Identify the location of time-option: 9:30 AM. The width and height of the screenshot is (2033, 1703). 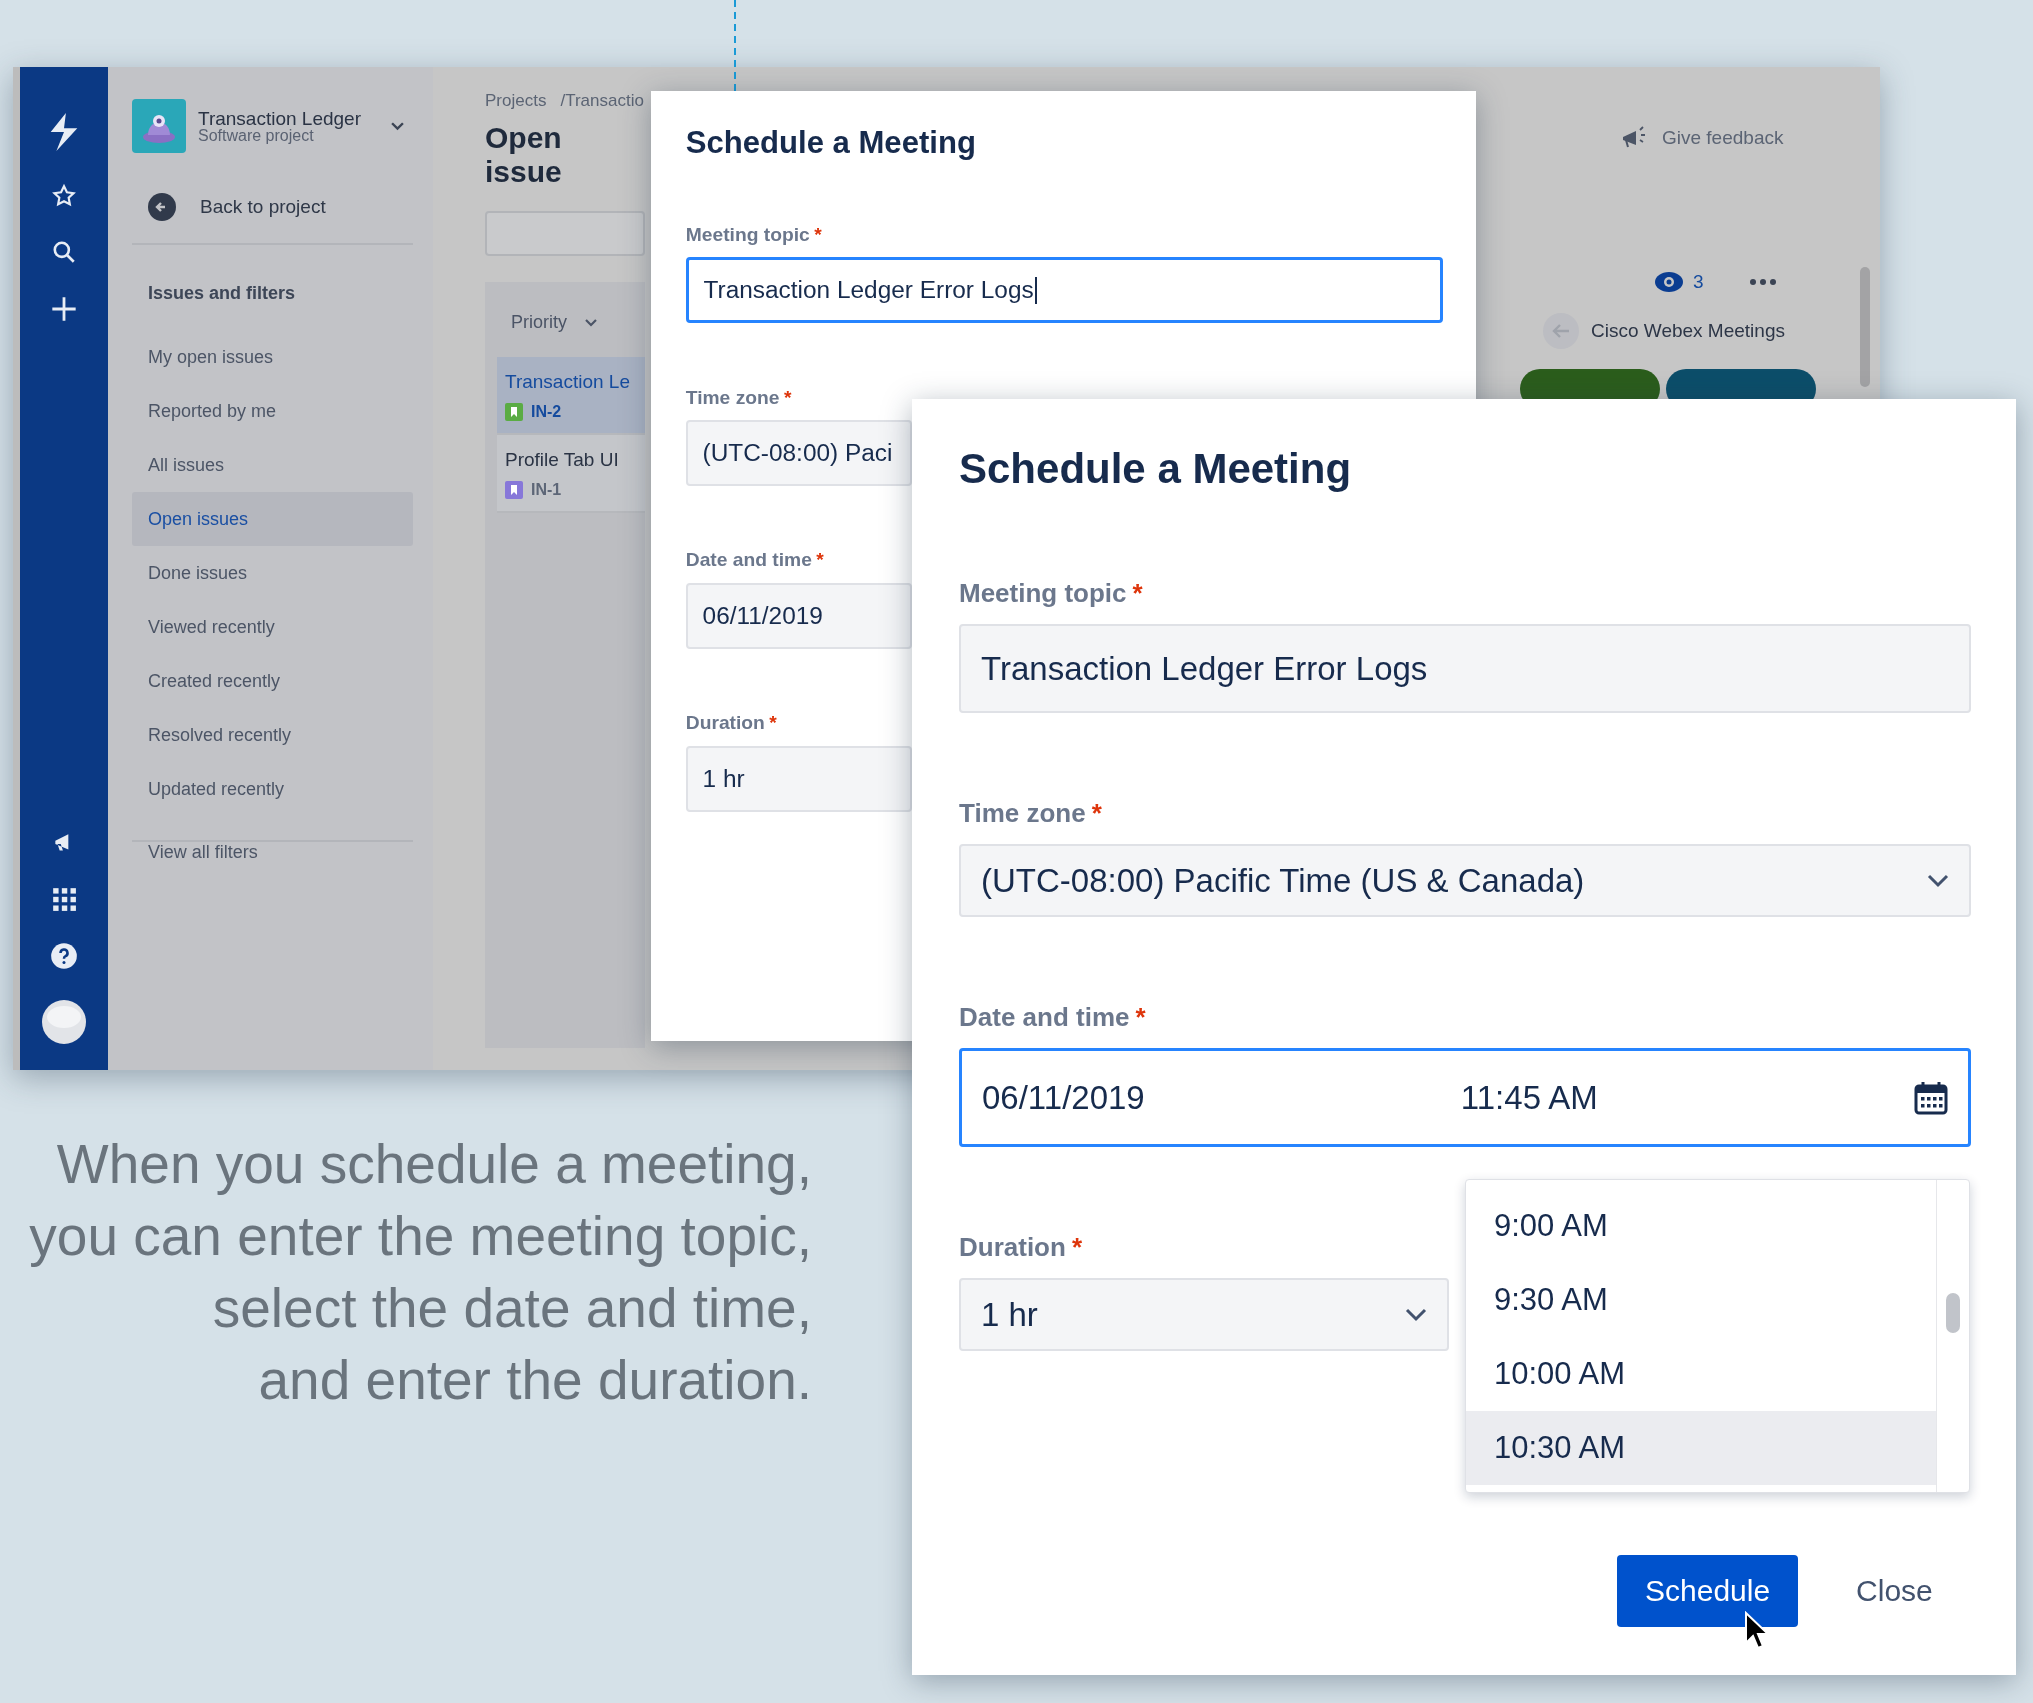
(1701, 1300).